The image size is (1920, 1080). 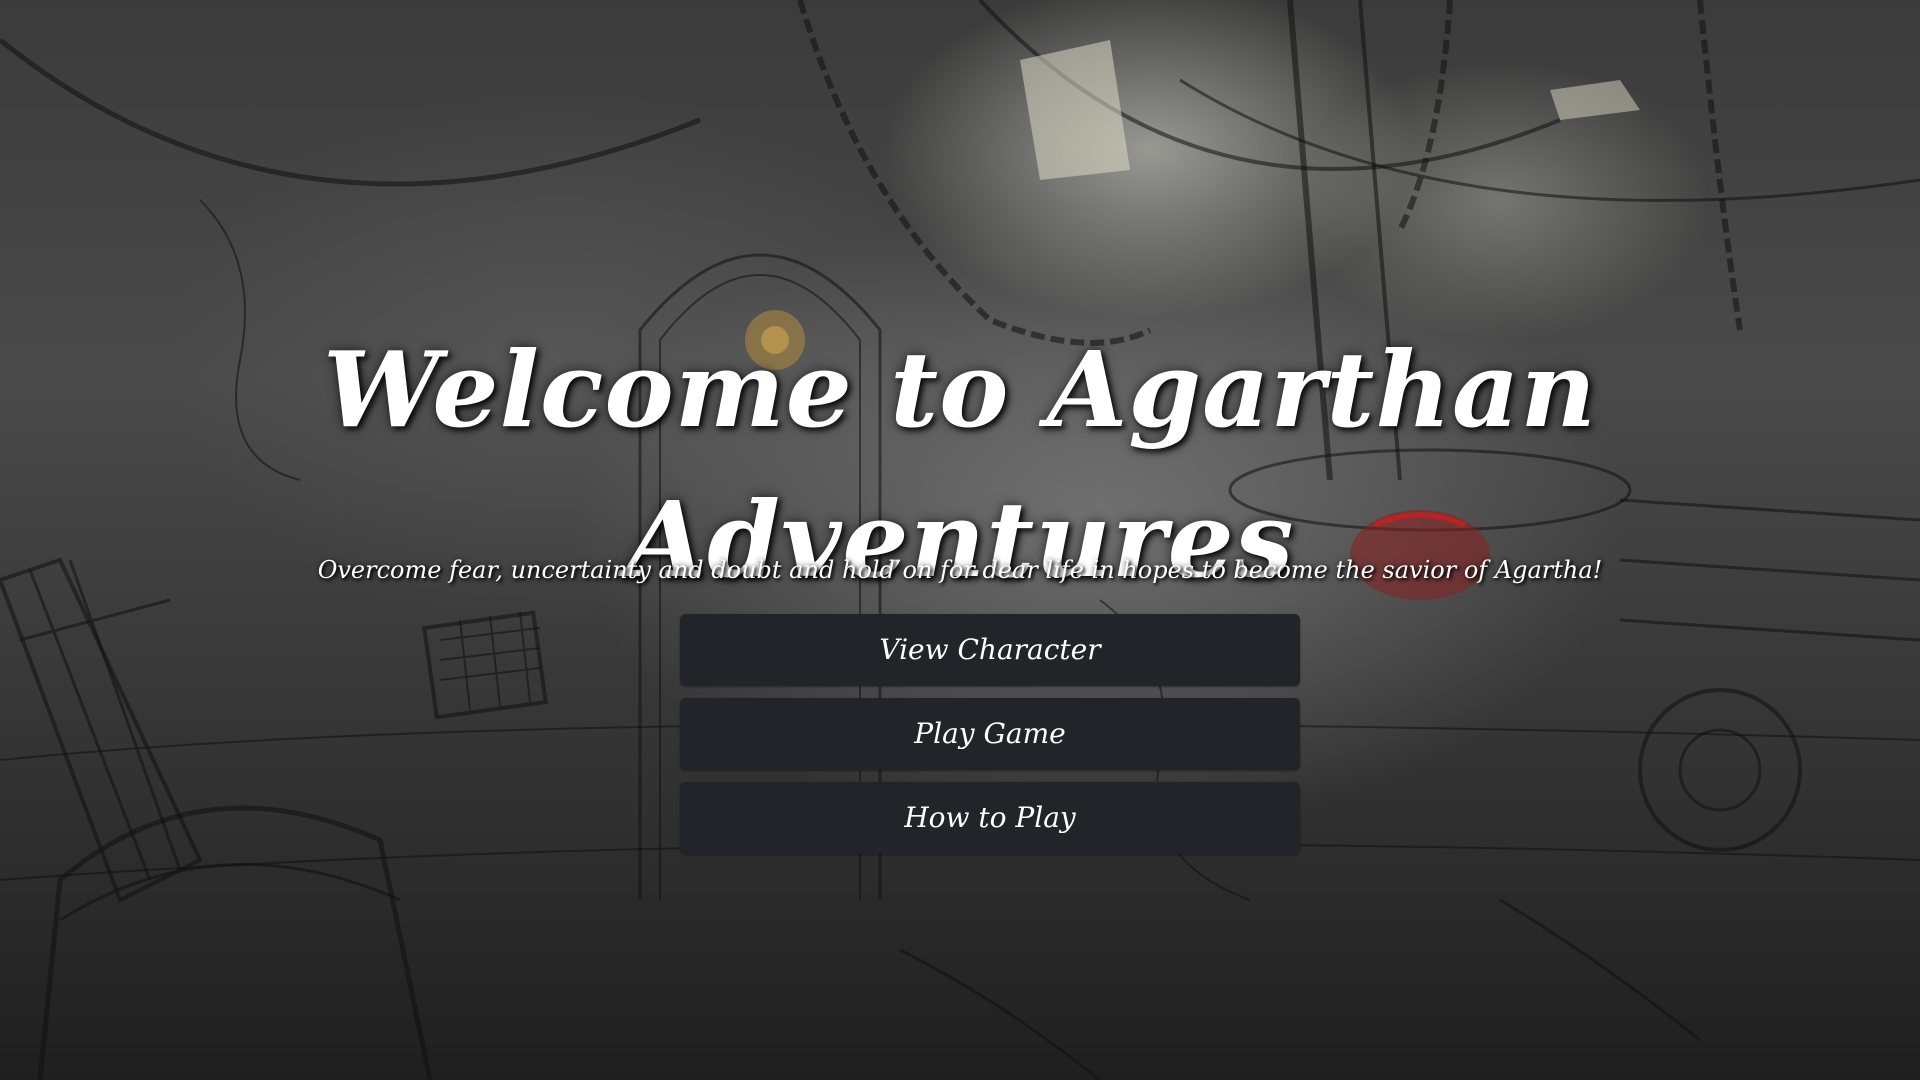 I want to click on main-menu: View Character Play Game How to Play, so click(x=990, y=740).